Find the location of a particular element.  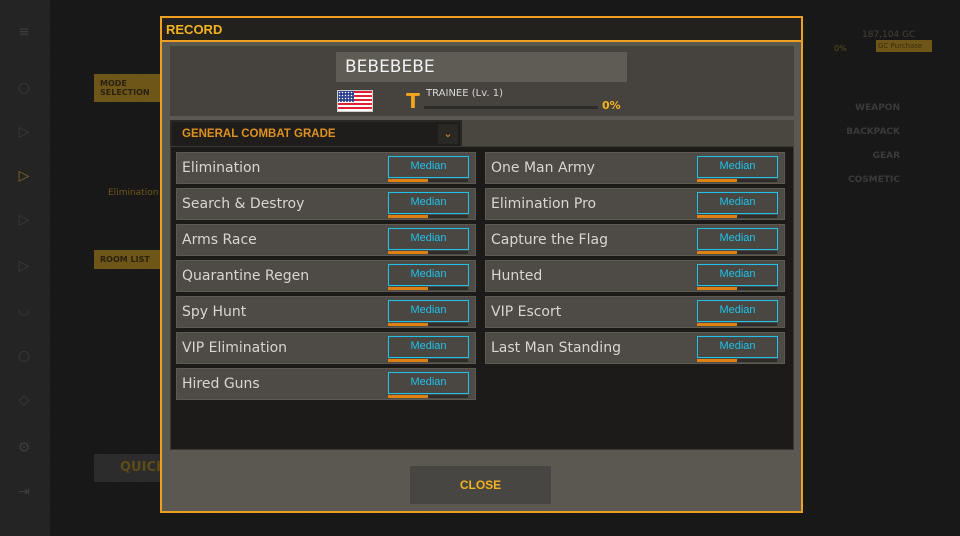

player-header: BEBEBEBE T TRAINEE (Lv. 1) 0% is located at coordinates (482, 81).